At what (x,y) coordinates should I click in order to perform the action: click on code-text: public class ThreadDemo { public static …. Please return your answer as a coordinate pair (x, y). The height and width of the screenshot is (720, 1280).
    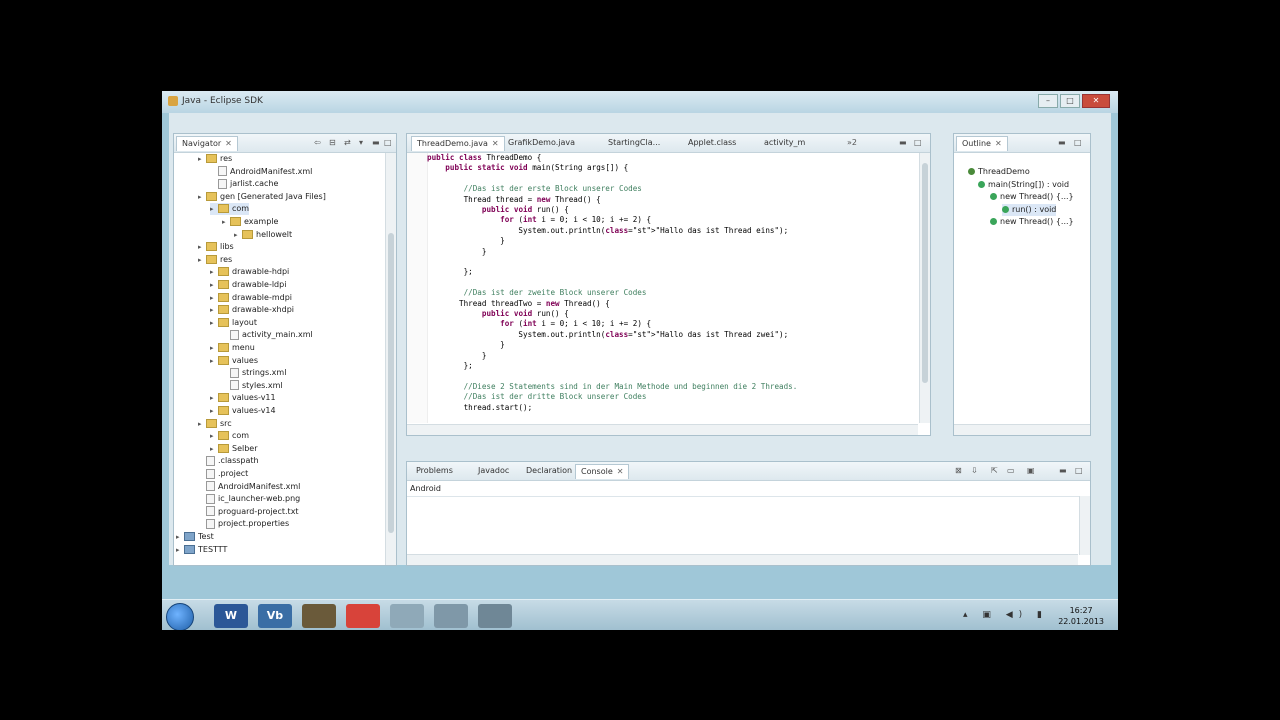
    Looking at the image, I should click on (672, 288).